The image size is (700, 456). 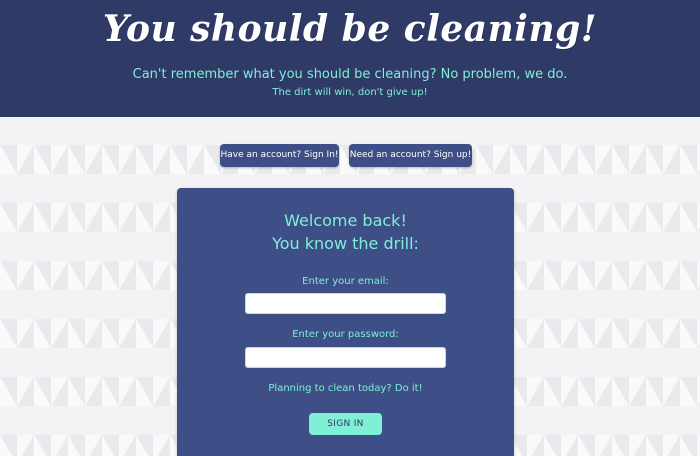 What do you see at coordinates (350, 92) in the screenshot?
I see `subtagline: The dirt will win, don't give up!` at bounding box center [350, 92].